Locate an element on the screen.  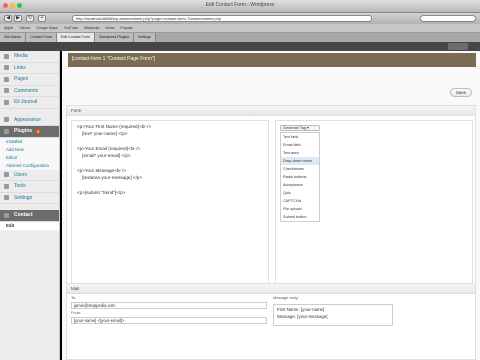
window-title: Edit Contact Form ‹ Wordpress is located at coordinates (240, 5).